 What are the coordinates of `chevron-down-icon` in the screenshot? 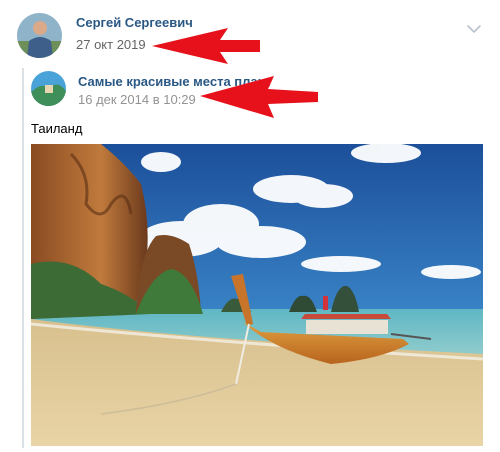 It's located at (474, 29).